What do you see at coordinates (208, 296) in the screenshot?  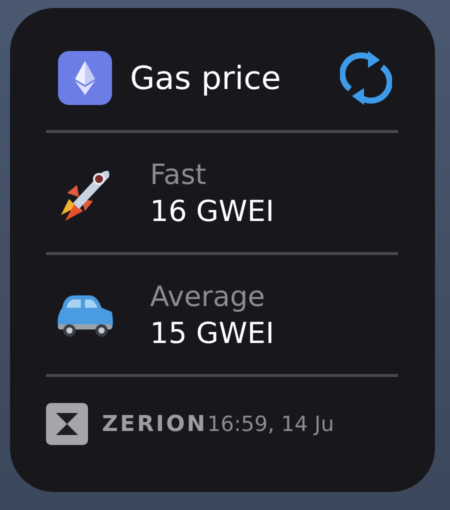 I see `speed-label: Average` at bounding box center [208, 296].